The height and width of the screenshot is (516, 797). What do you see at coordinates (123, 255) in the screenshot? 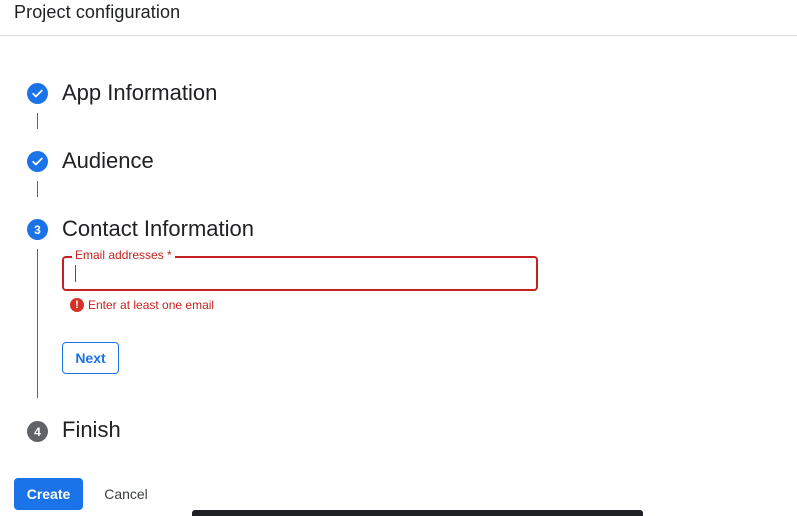
I see `email-field-label: Email addresses *` at bounding box center [123, 255].